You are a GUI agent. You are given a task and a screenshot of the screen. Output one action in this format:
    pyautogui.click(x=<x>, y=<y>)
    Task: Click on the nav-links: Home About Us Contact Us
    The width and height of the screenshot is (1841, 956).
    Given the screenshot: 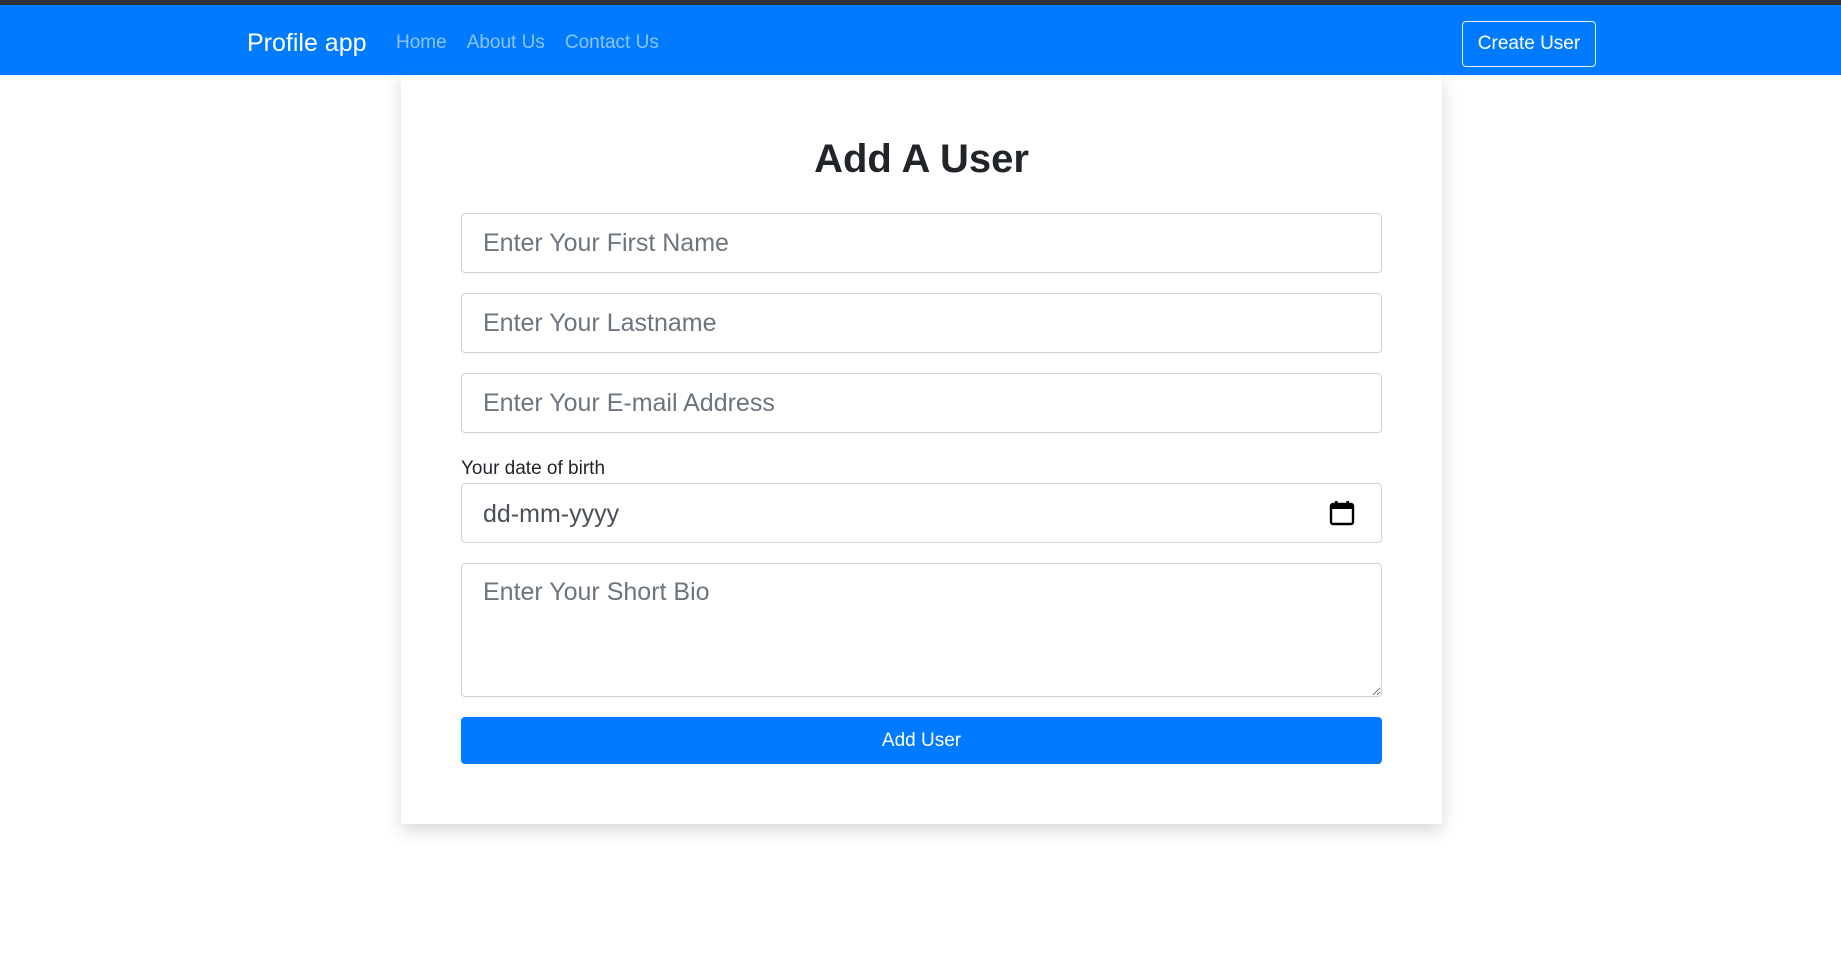 What is the action you would take?
    pyautogui.click(x=527, y=43)
    